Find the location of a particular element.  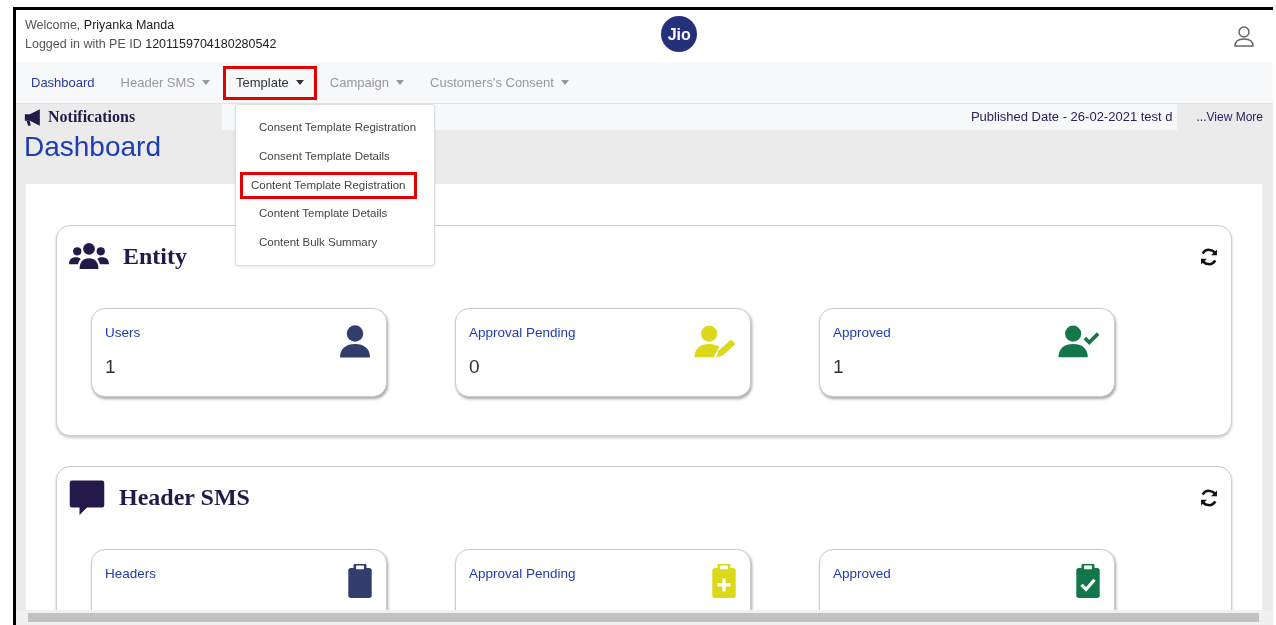

page-title: Dashboard is located at coordinates (92, 147).